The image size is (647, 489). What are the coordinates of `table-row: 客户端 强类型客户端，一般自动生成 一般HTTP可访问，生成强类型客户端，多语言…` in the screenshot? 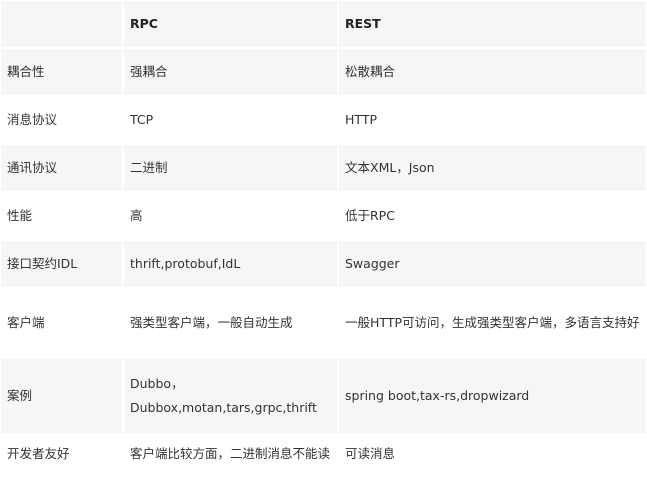 It's located at (323, 323).